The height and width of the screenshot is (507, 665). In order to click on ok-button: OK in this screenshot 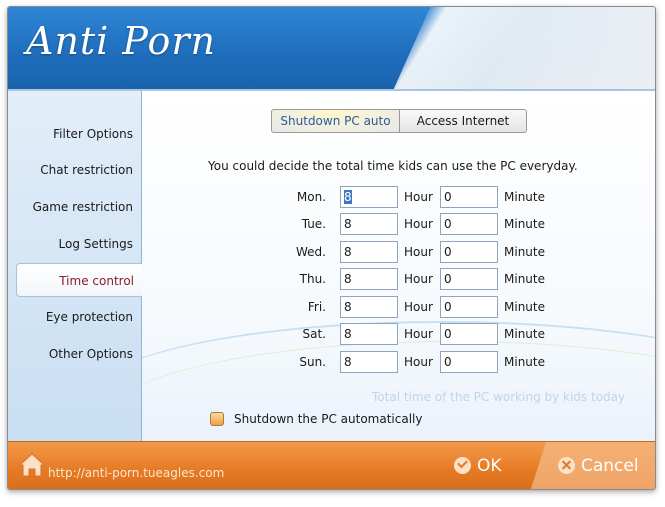, I will do `click(478, 466)`.